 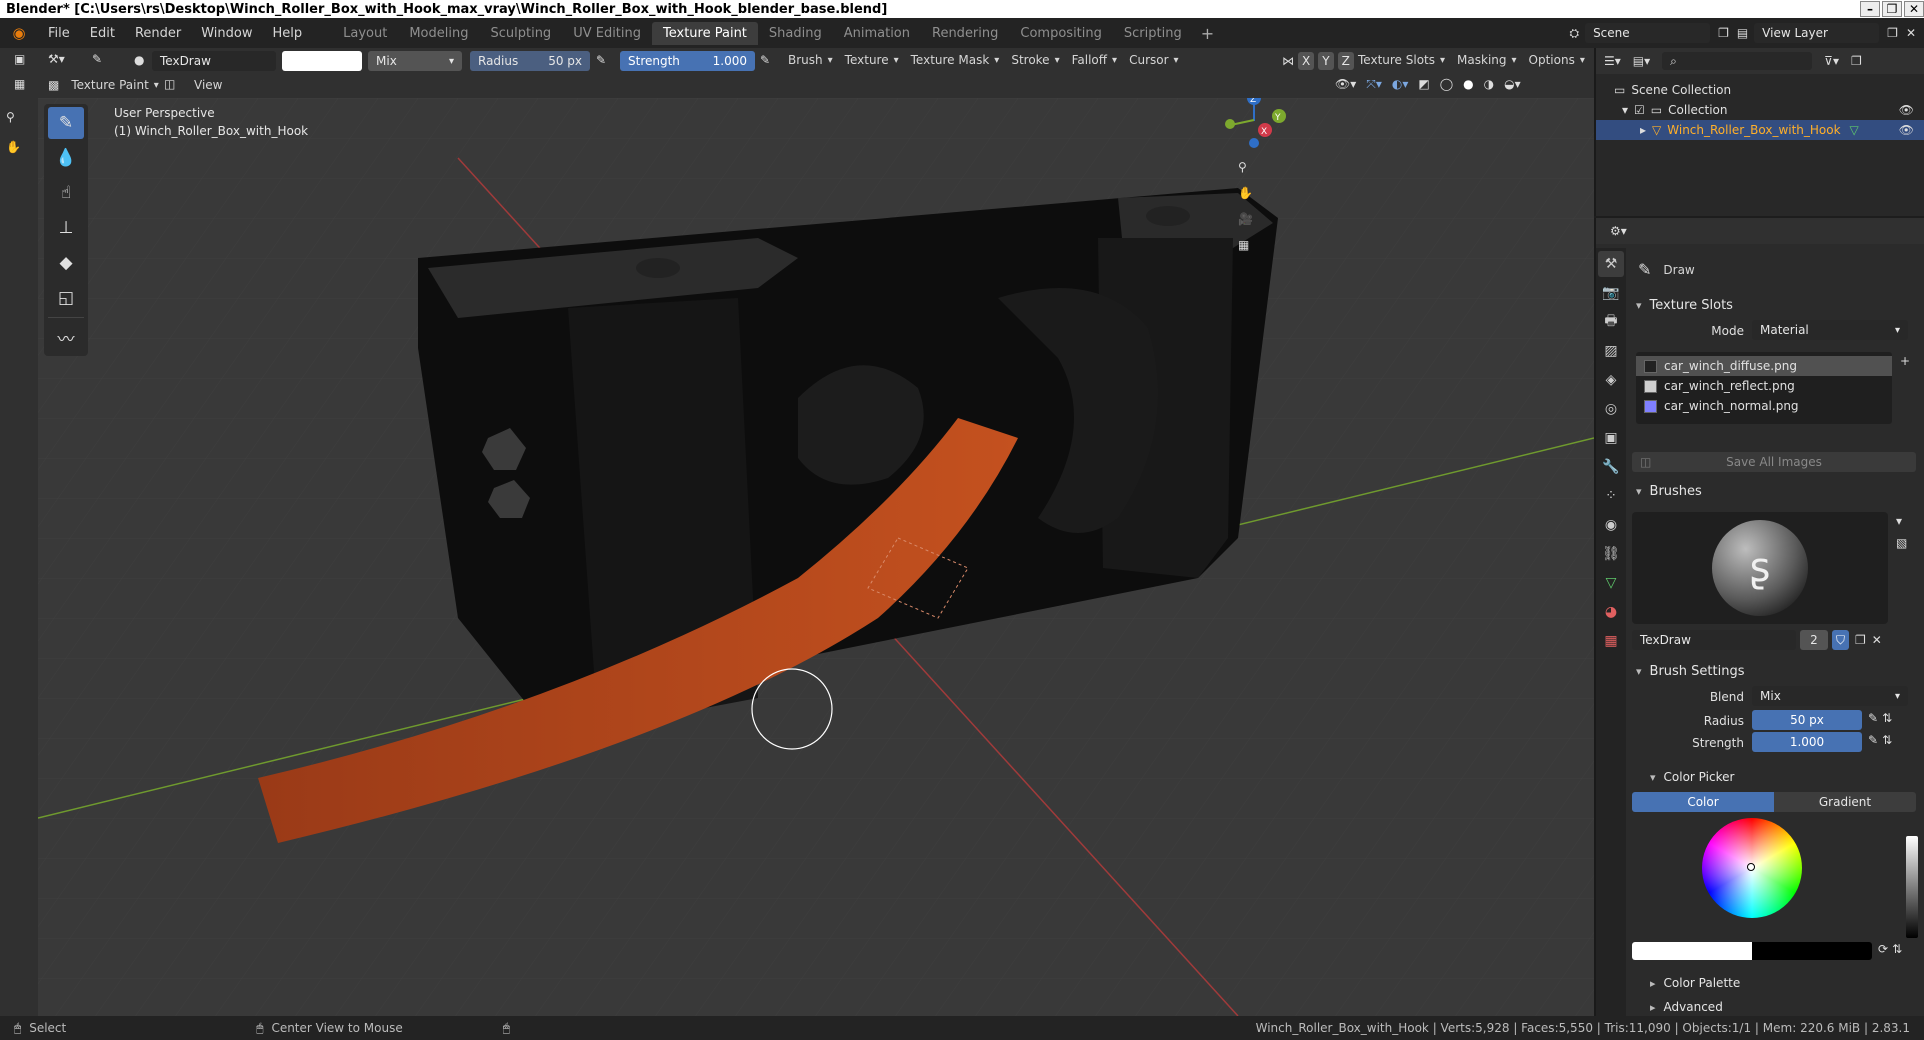 I want to click on color-palette-subpanel-header: Color Palette, so click(x=1695, y=983).